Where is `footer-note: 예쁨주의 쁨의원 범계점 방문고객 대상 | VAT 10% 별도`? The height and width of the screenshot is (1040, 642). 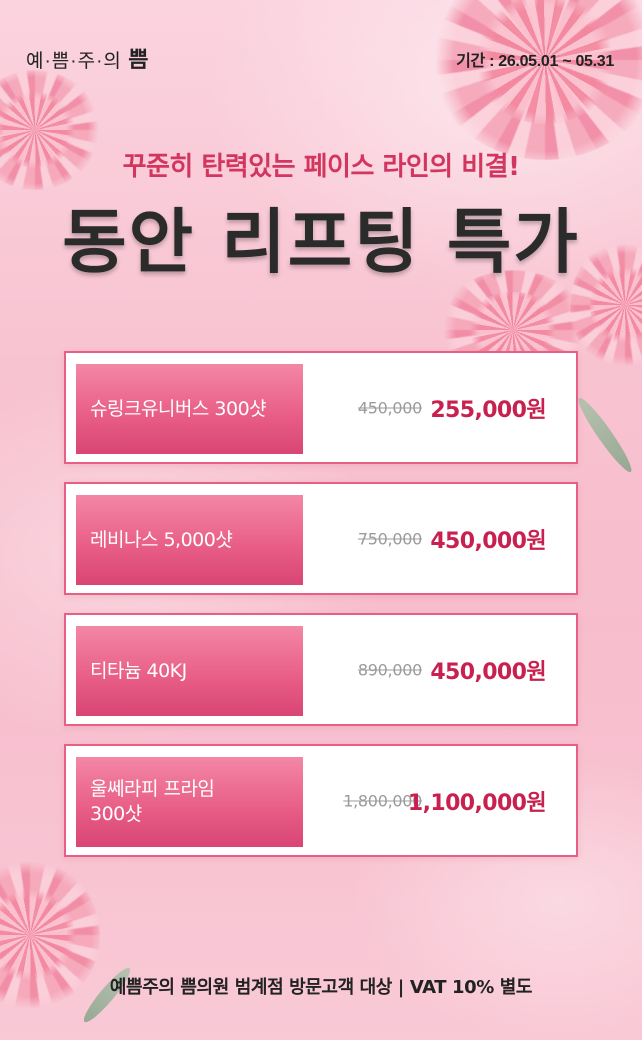
footer-note: 예쁨주의 쁨의원 범계점 방문고객 대상 | VAT 10% 별도 is located at coordinates (321, 987).